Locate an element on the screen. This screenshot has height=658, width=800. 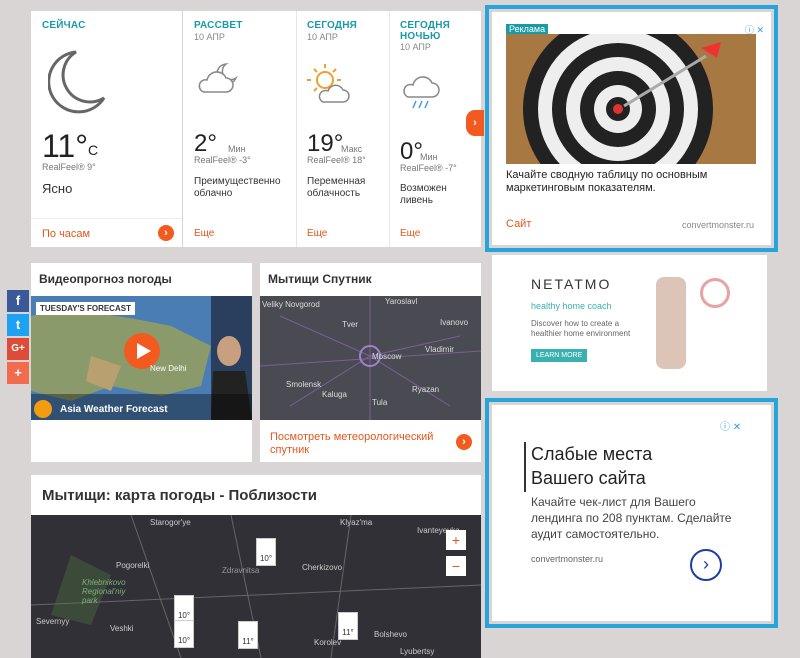
video-caption: Asia Weather Forecast is located at coordinates (114, 409).